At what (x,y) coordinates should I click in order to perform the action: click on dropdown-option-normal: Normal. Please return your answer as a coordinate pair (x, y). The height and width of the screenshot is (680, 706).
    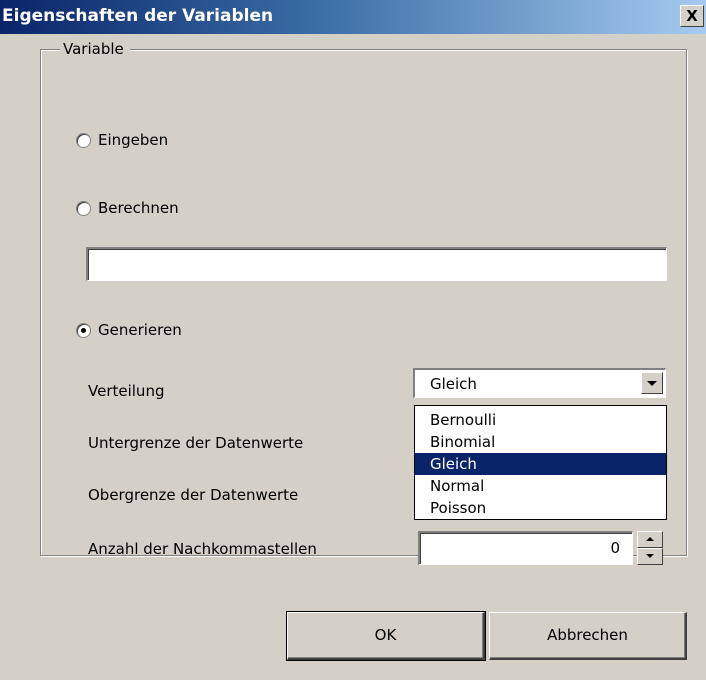
    Looking at the image, I should click on (540, 486).